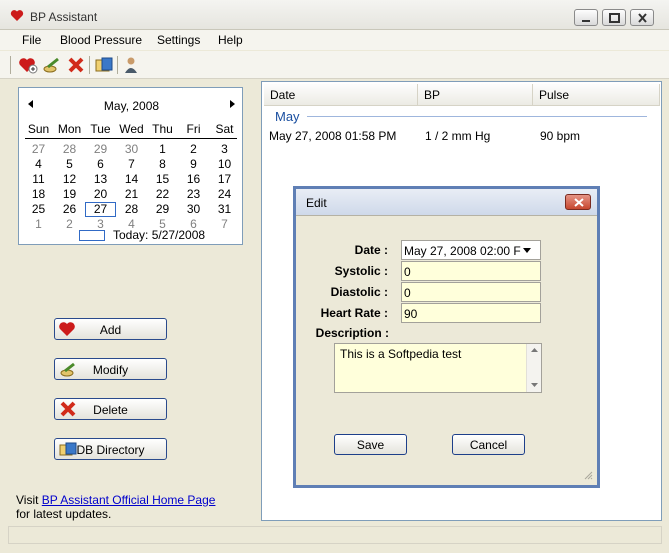 This screenshot has height=553, width=669. I want to click on dialog-title-bar: Edit, so click(446, 202).